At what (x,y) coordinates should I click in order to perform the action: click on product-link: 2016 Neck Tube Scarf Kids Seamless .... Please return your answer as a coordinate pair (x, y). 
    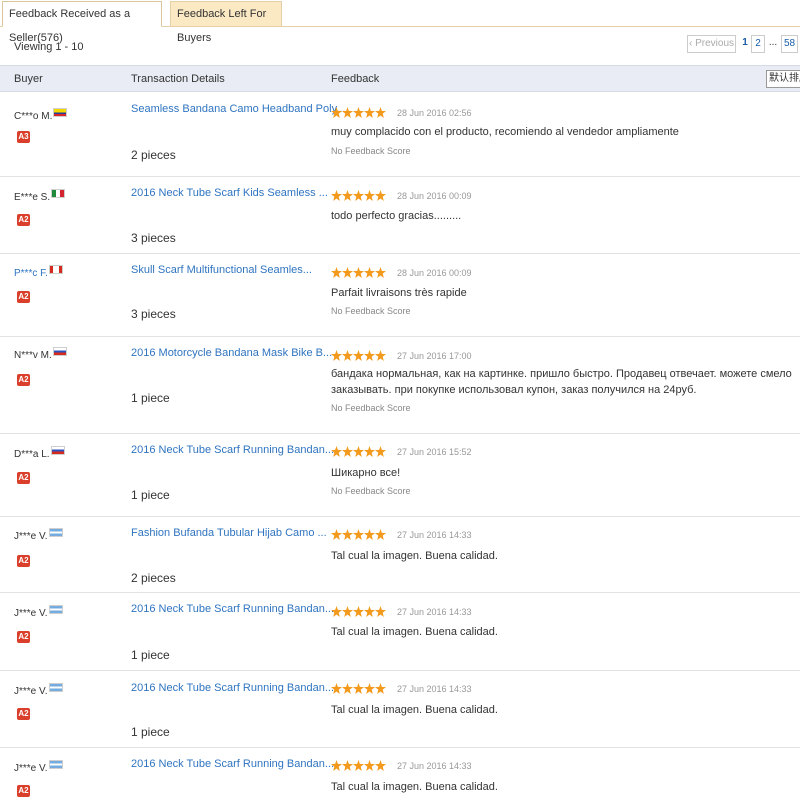
    Looking at the image, I should click on (229, 193).